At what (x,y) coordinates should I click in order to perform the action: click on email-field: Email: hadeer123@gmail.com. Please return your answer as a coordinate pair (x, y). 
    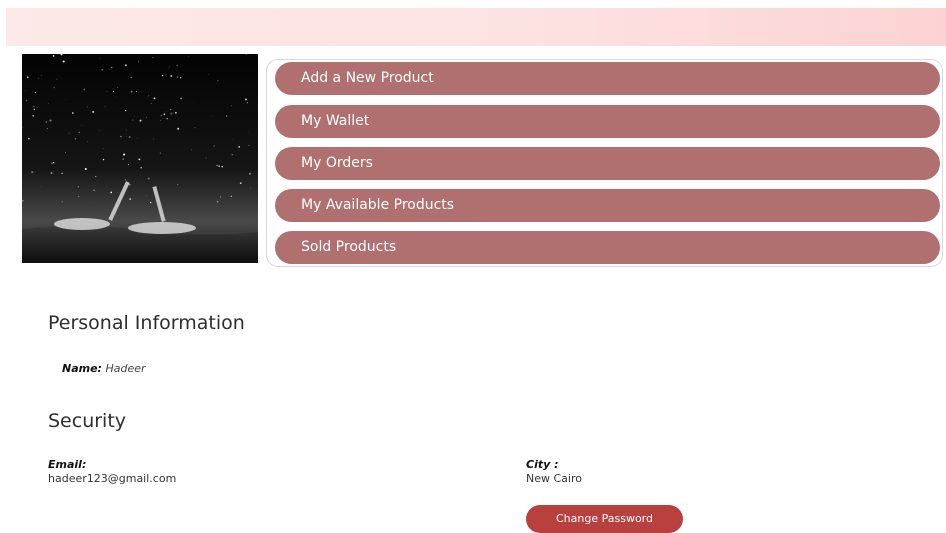
    Looking at the image, I should click on (112, 472).